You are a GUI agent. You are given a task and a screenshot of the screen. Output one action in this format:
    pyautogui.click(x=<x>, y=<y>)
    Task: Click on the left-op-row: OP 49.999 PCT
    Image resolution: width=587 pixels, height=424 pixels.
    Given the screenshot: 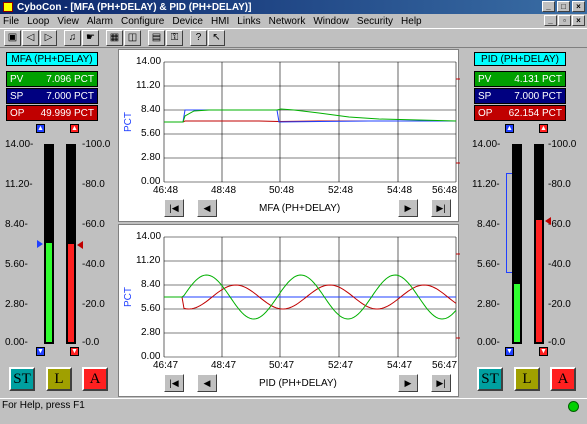 What is the action you would take?
    pyautogui.click(x=52, y=113)
    